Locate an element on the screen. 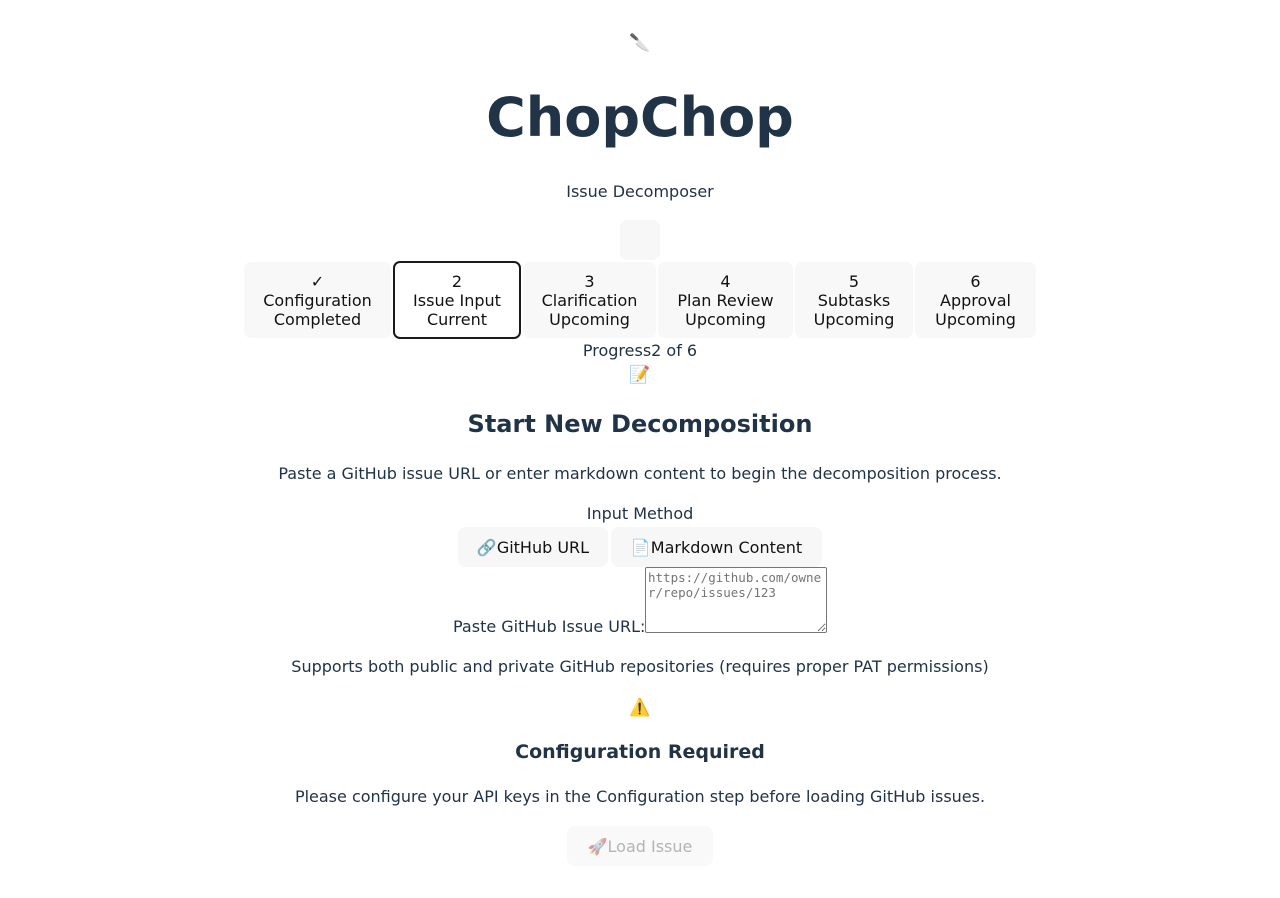 The image size is (1280, 898). load-issue-label: Load Issue is located at coordinates (650, 846).